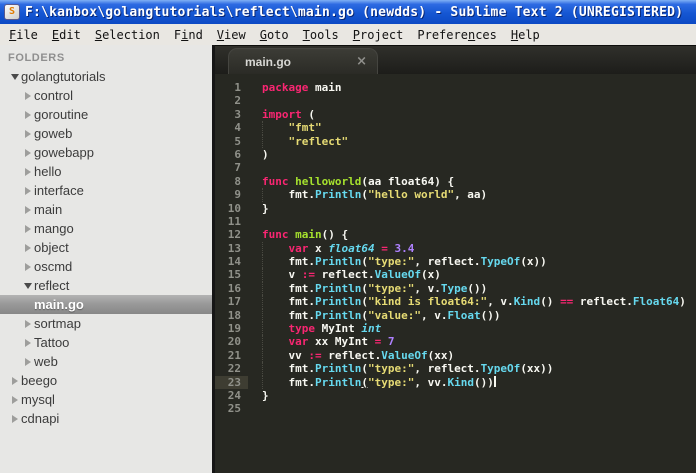  I want to click on code-line-18: 18 fmt.Println("value:", v.Float()), so click(455, 315).